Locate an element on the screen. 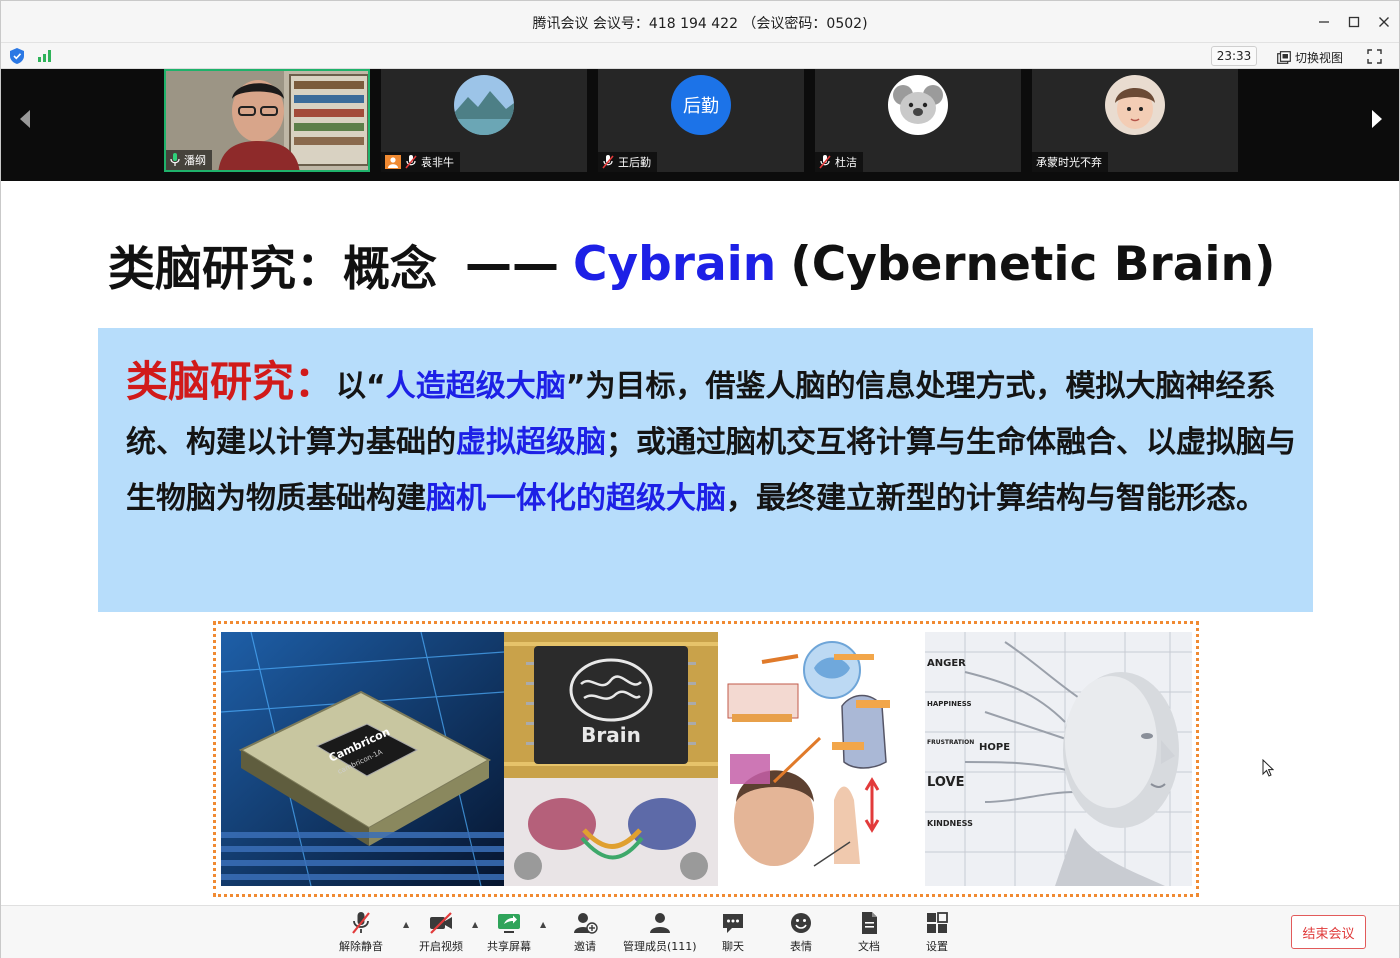 This screenshot has height=958, width=1400. user-icon is located at coordinates (393, 162).